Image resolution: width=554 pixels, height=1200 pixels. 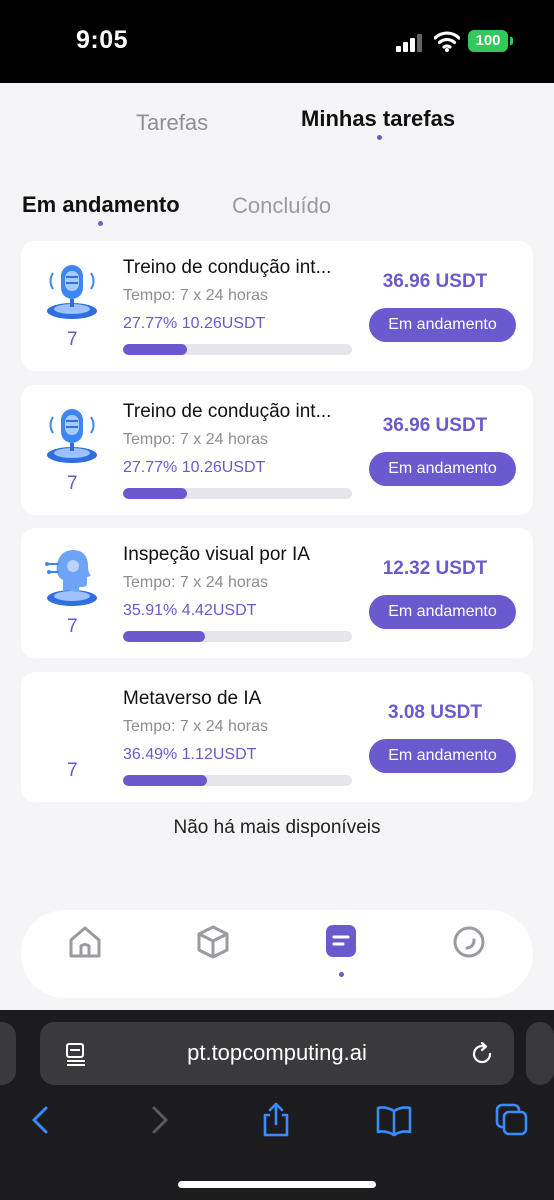 I want to click on tabs-icon, so click(x=512, y=1120).